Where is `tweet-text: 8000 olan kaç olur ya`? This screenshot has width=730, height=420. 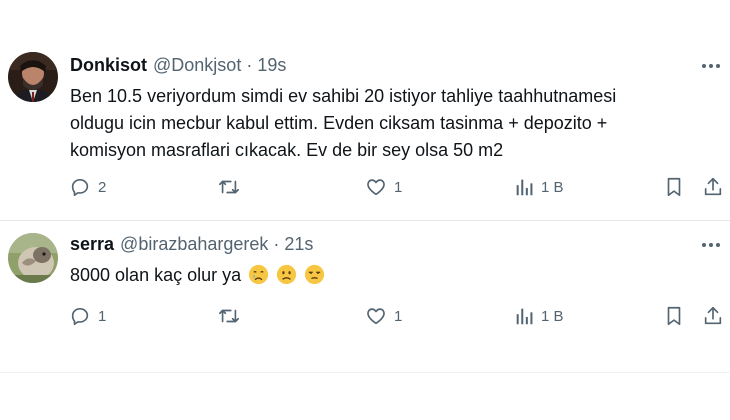
tweet-text: 8000 olan kaç olur ya is located at coordinates (390, 275).